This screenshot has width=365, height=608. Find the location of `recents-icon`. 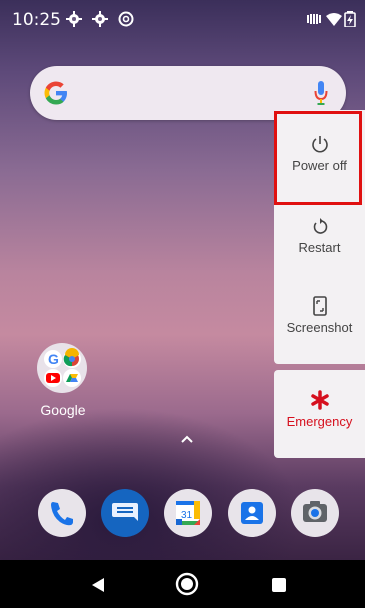

recents-icon is located at coordinates (279, 585).